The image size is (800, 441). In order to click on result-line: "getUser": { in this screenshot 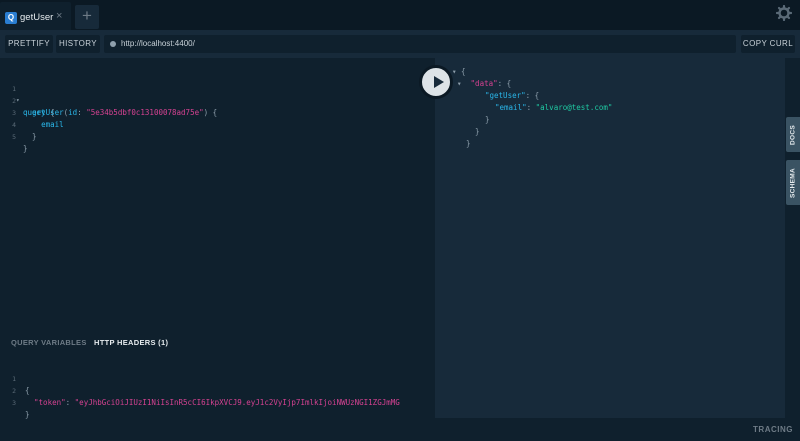, I will do `click(512, 95)`.